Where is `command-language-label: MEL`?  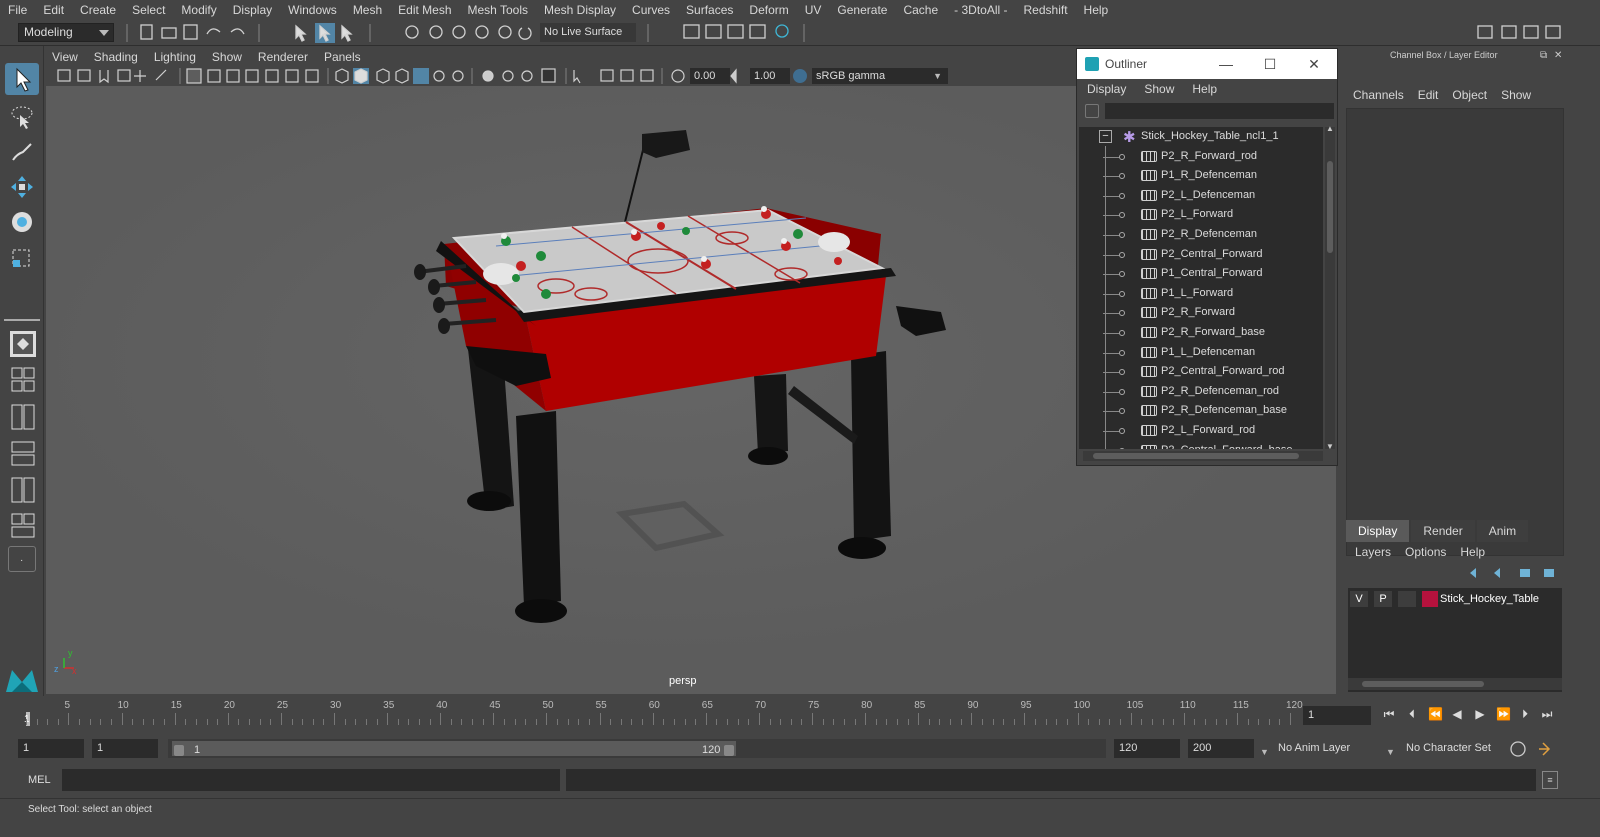 command-language-label: MEL is located at coordinates (39, 780).